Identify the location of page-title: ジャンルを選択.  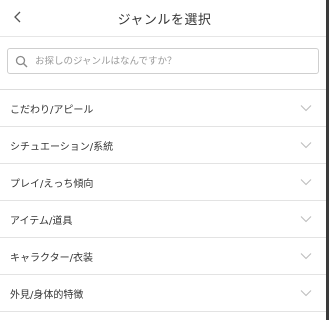
(164, 20).